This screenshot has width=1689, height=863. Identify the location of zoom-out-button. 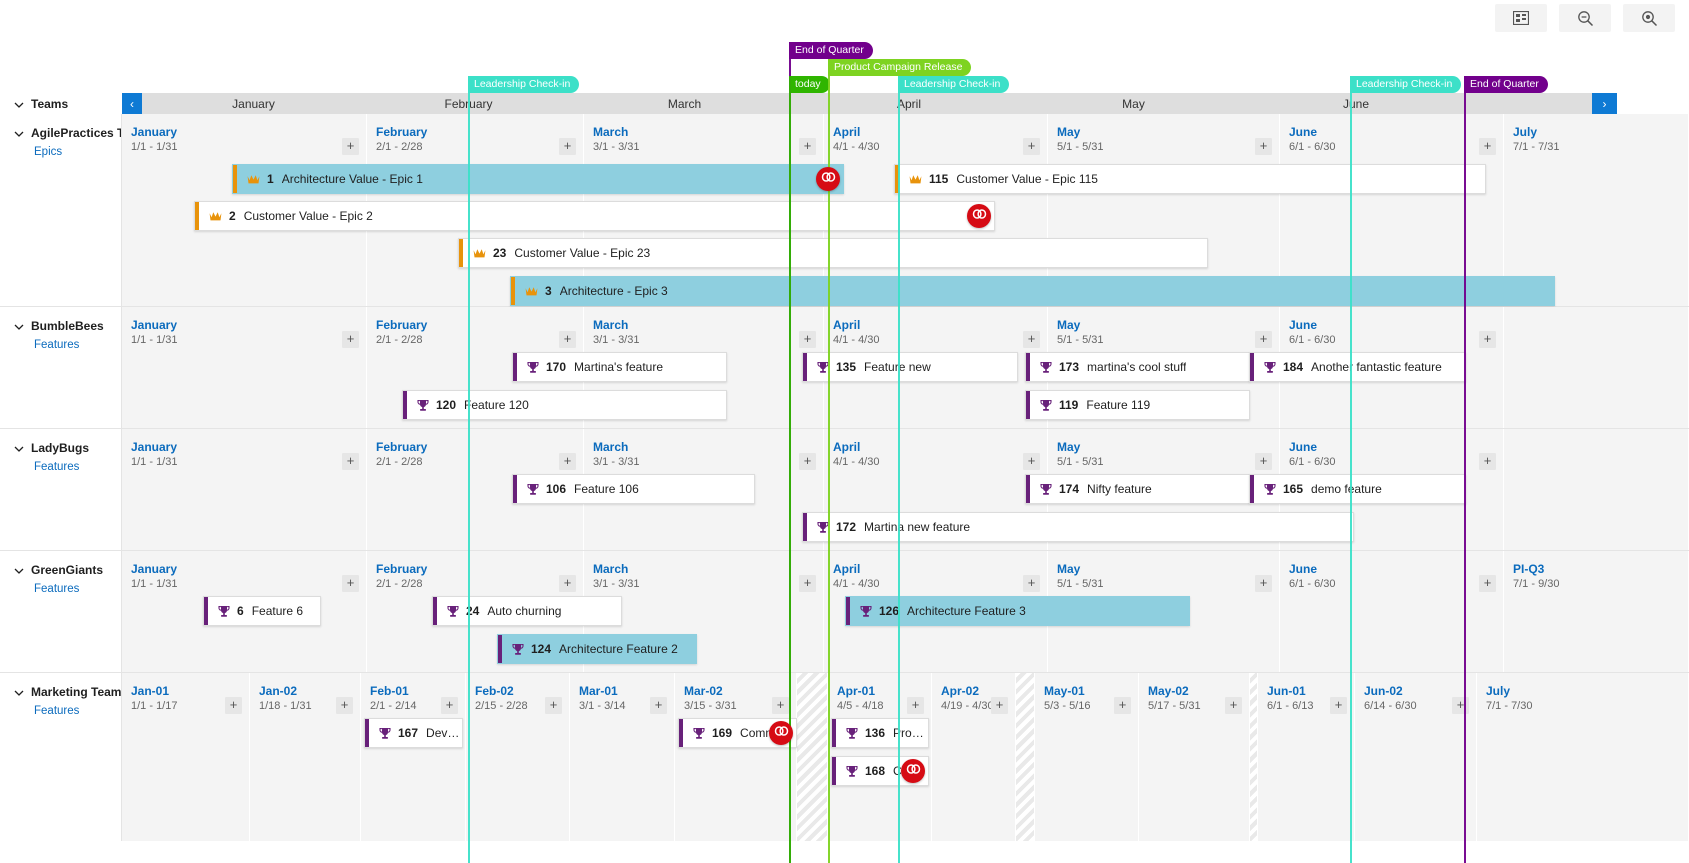
(1585, 18).